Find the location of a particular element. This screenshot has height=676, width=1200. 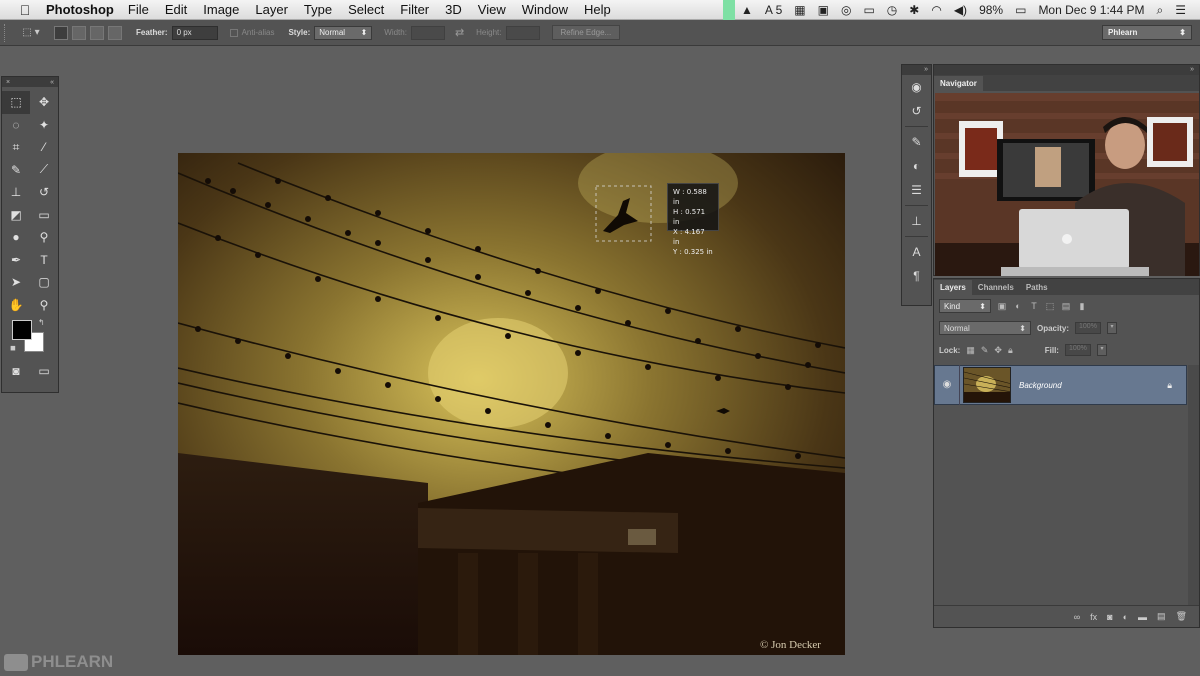

menu-app-name: Photoshop is located at coordinates (80, 9).